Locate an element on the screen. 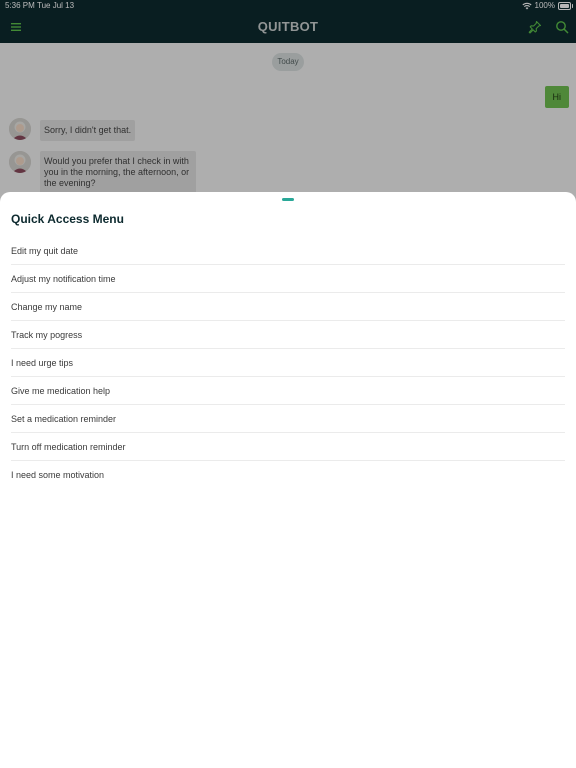  menu-item-change-name: Change my name is located at coordinates (288, 307).